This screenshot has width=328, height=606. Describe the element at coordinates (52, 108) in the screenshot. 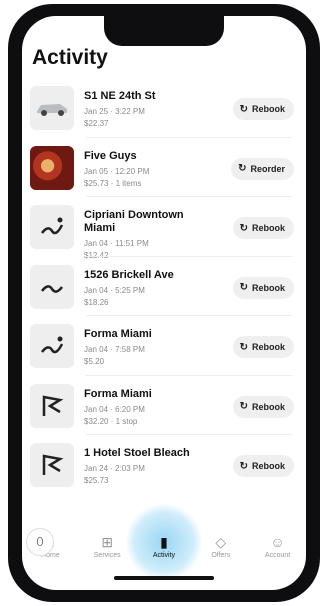

I see `car-icon` at that location.